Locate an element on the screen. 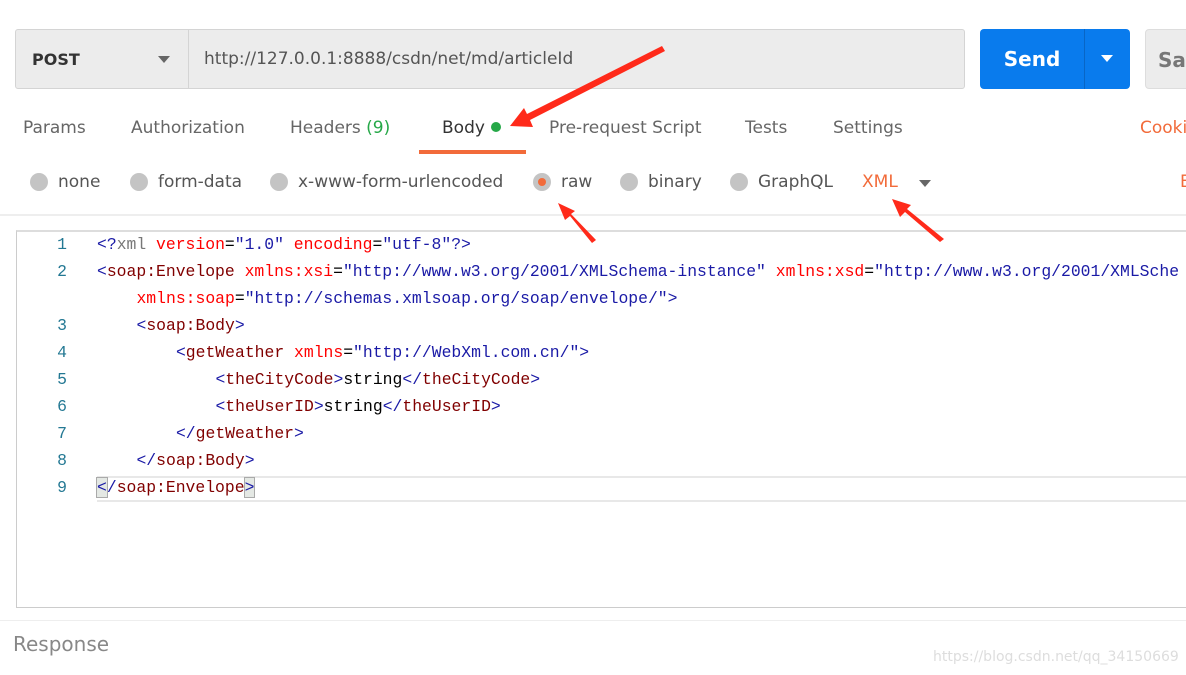  annotation-arrows is located at coordinates (727, 144).